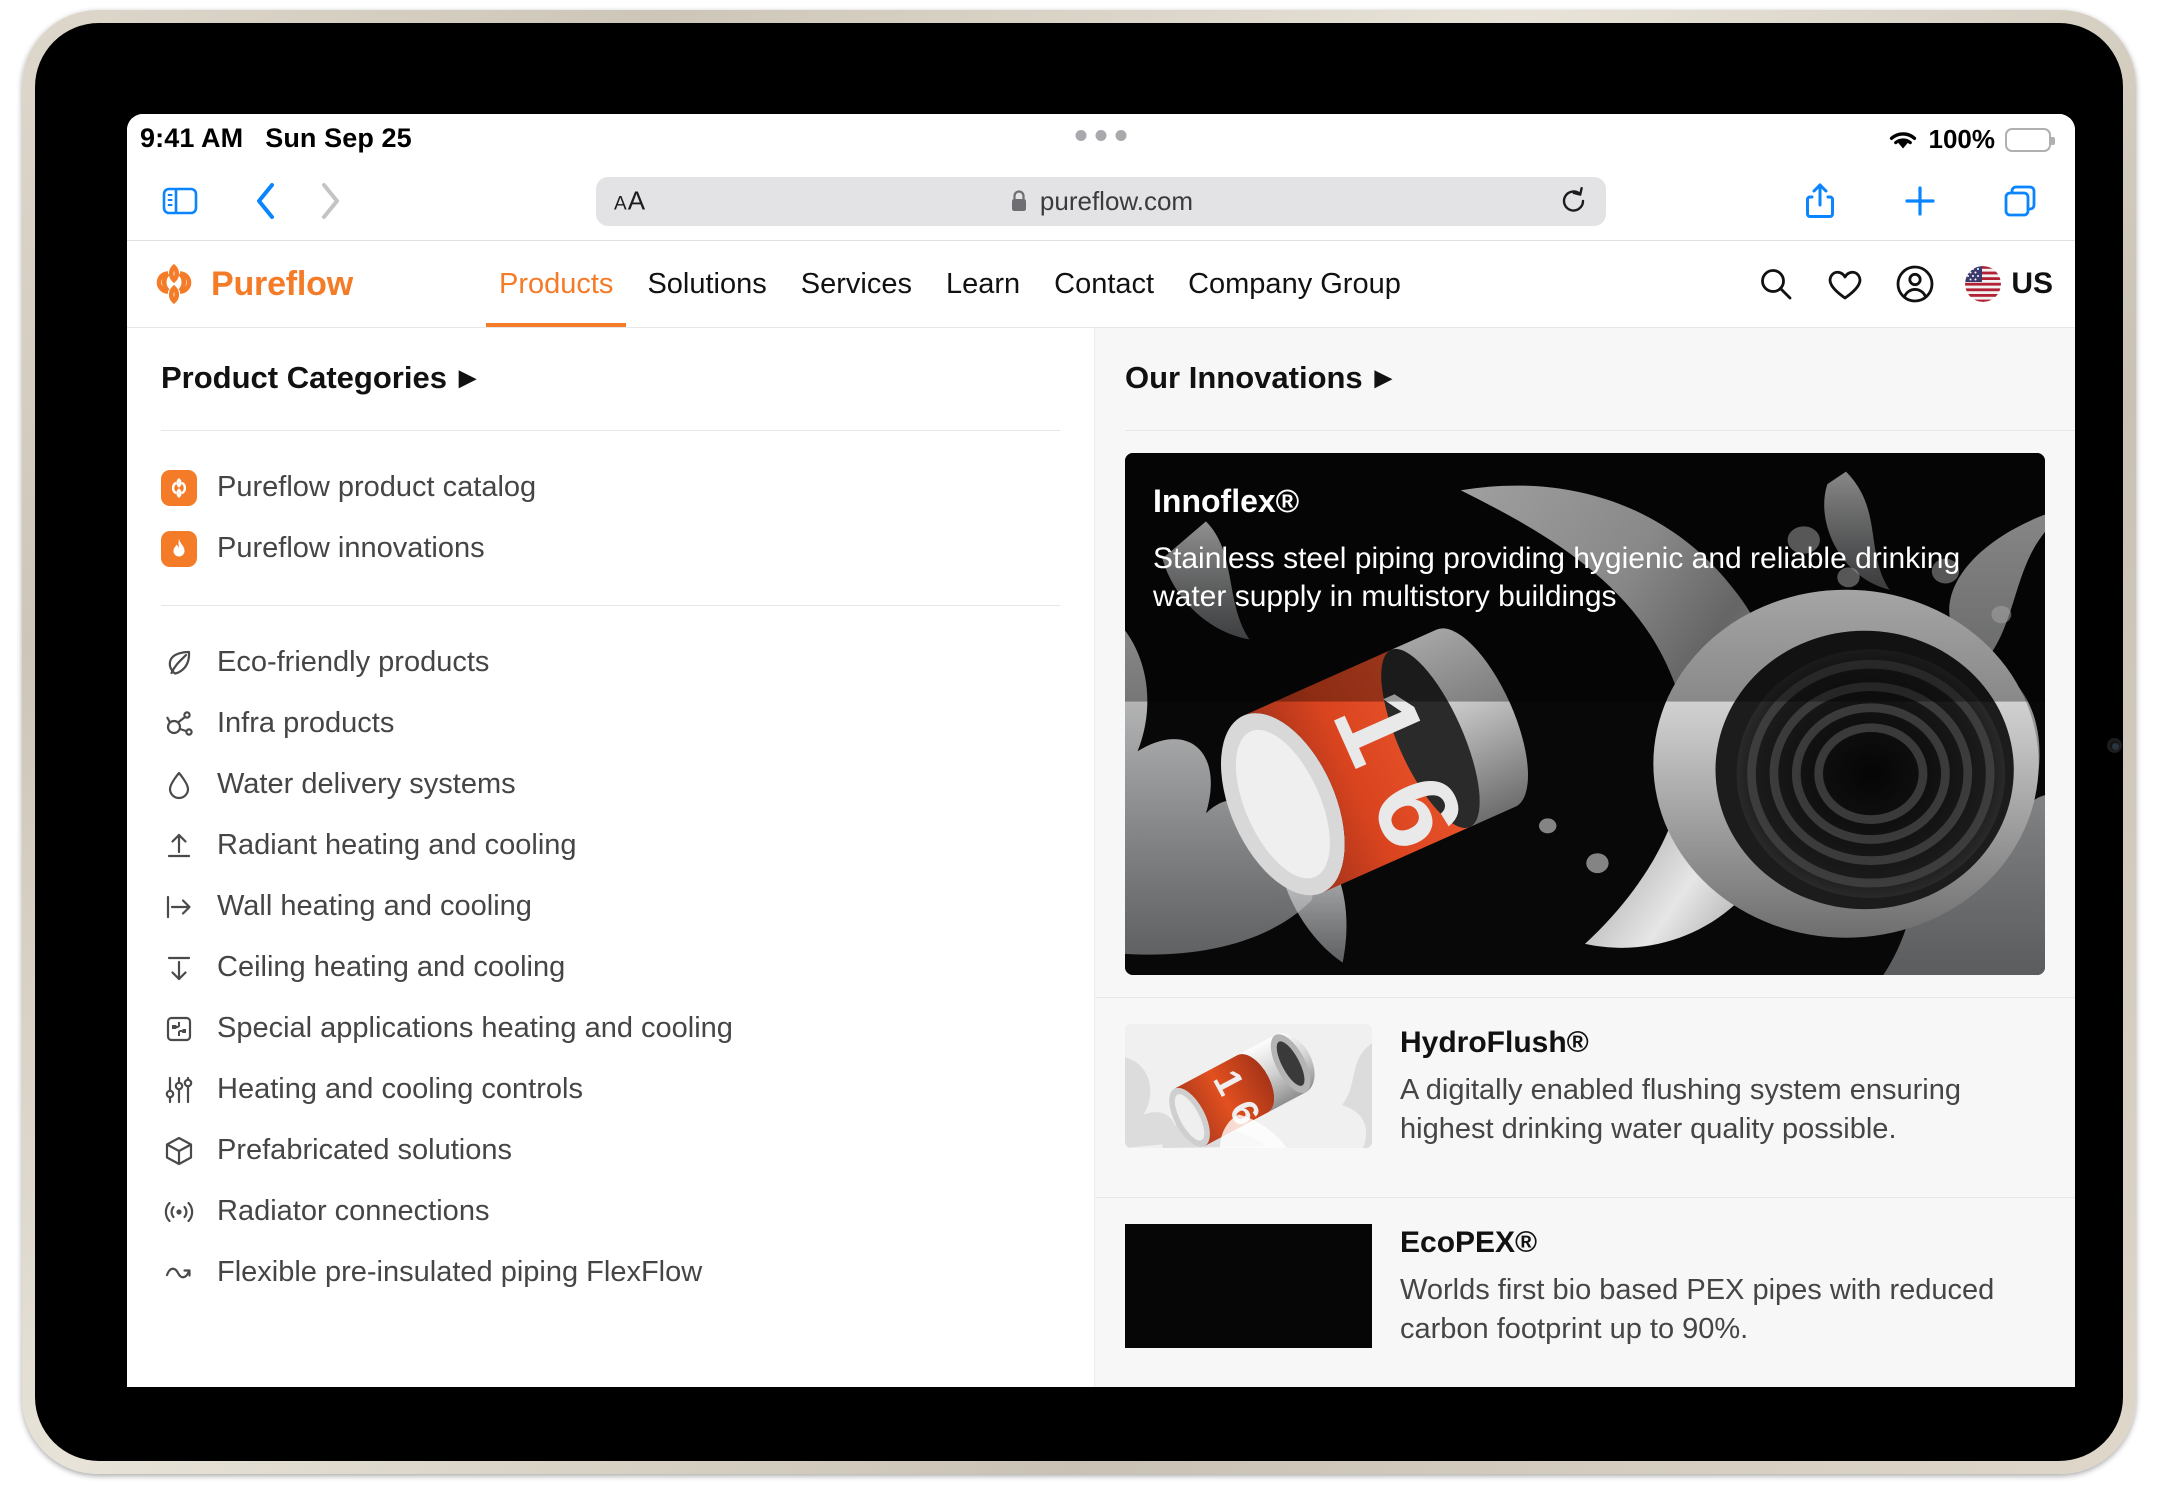  I want to click on status-bar-left: 9:41 AM Sun Sep 25, so click(276, 138).